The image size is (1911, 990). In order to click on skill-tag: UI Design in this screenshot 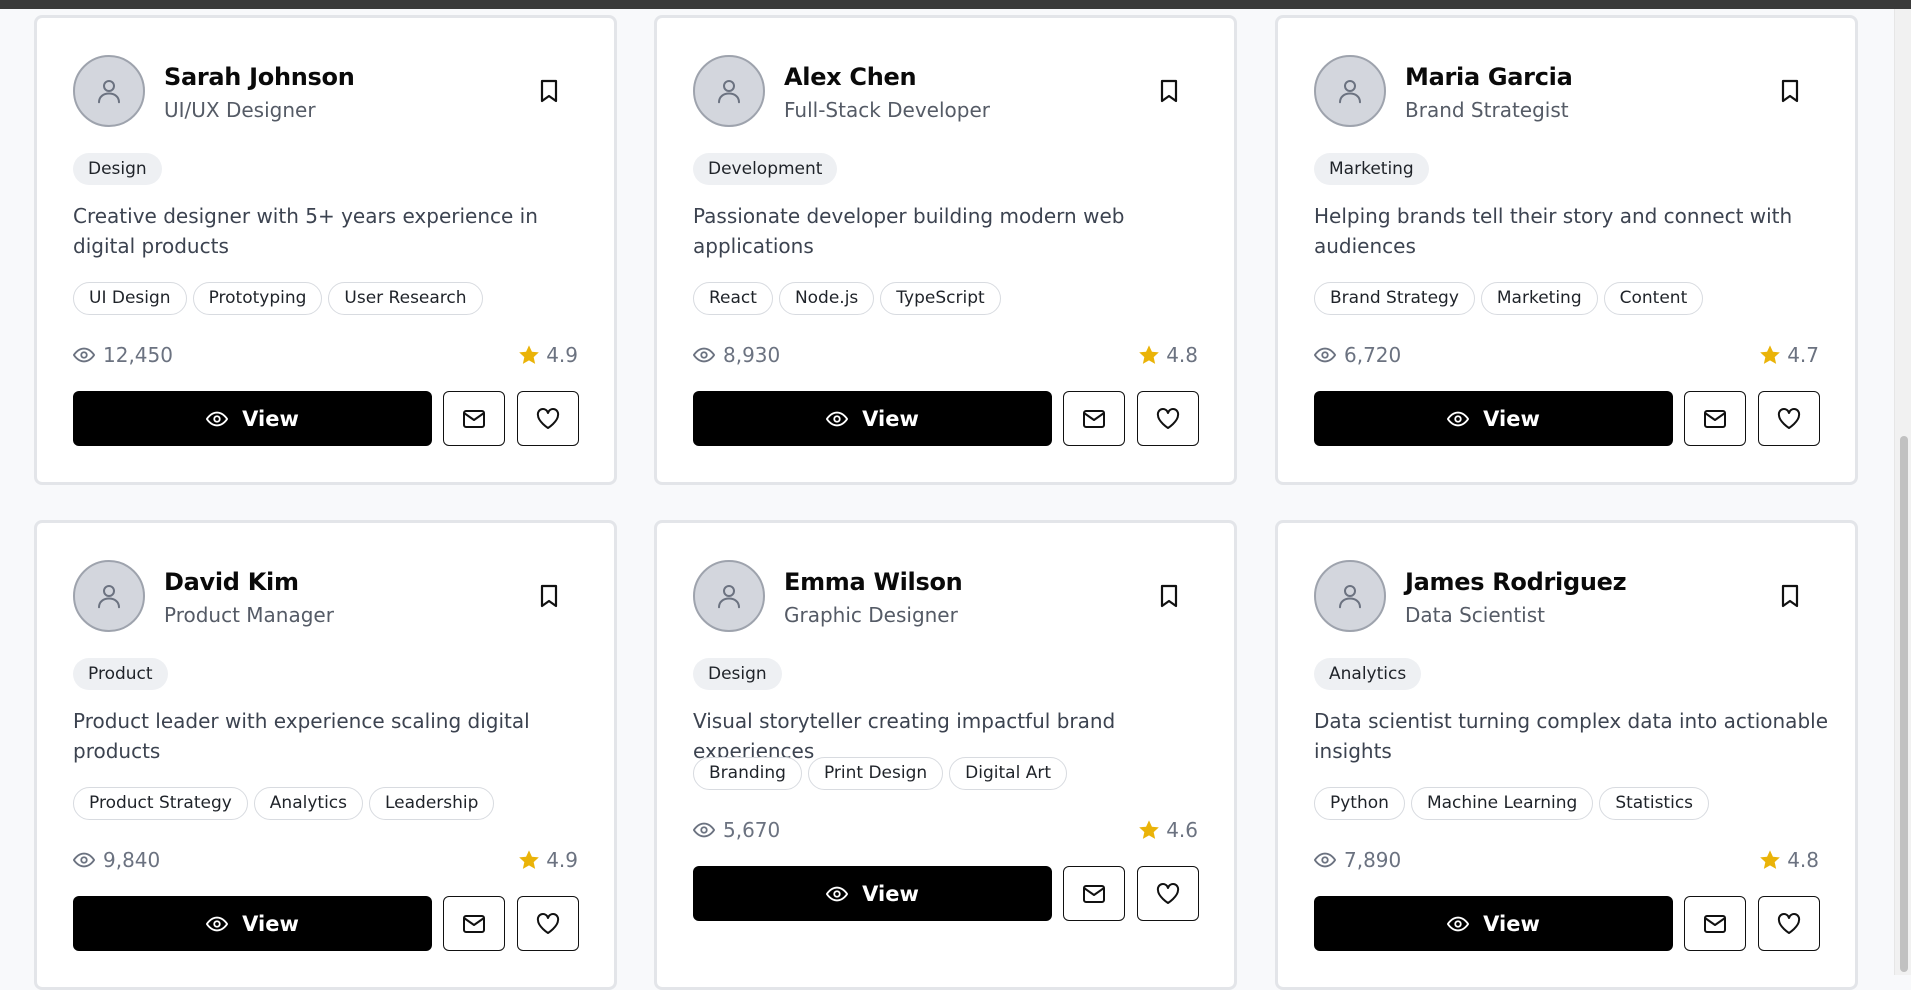, I will do `click(130, 298)`.